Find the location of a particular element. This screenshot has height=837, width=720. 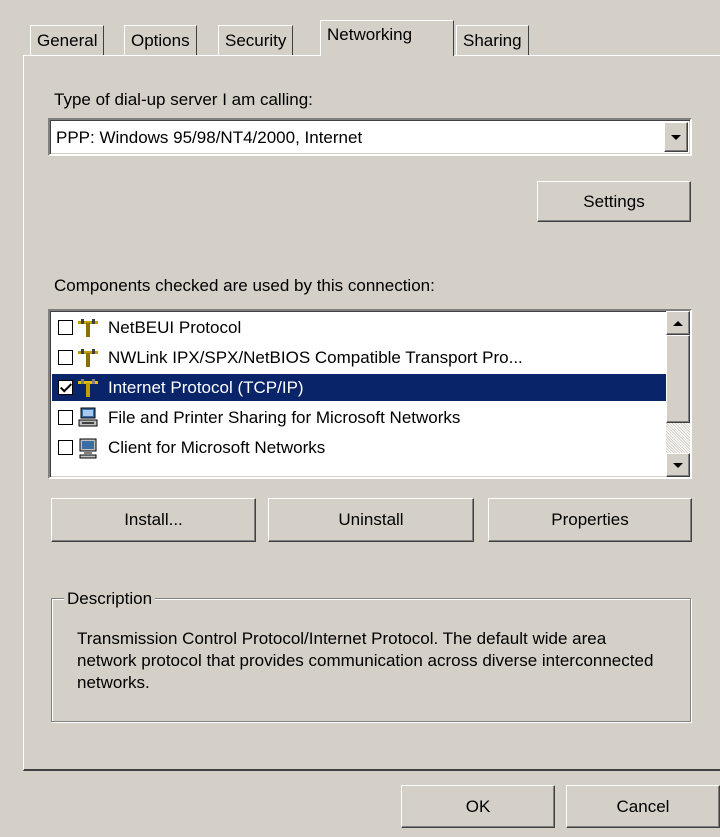

tab-security-label: Security is located at coordinates (256, 40).